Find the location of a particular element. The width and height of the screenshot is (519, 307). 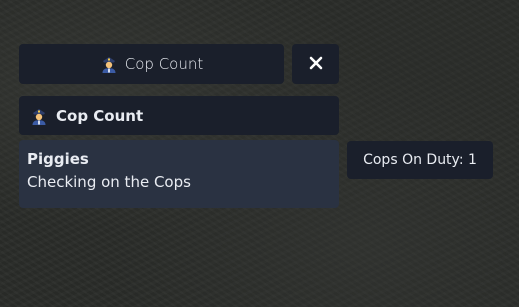

cops-on-duty-label: Cops On Duty: 1 is located at coordinates (420, 160).